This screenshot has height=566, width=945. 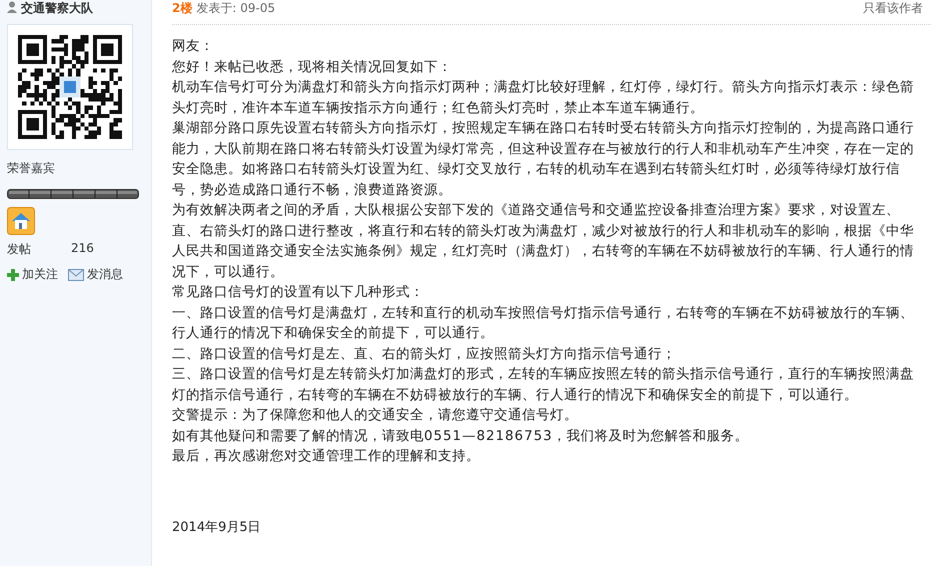 I want to click on rank-bar-icon, so click(x=73, y=194).